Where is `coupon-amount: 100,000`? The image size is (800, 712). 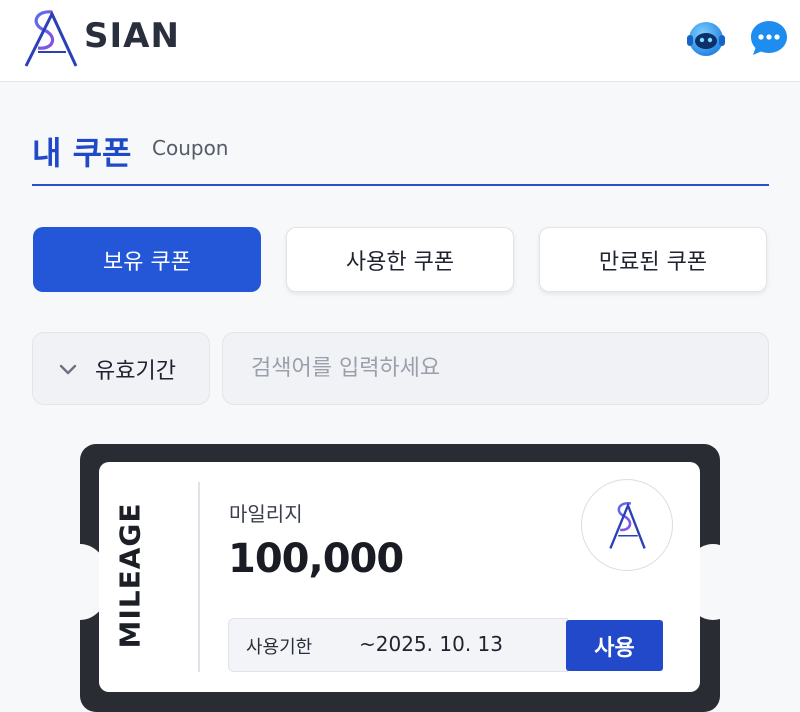 coupon-amount: 100,000 is located at coordinates (316, 559).